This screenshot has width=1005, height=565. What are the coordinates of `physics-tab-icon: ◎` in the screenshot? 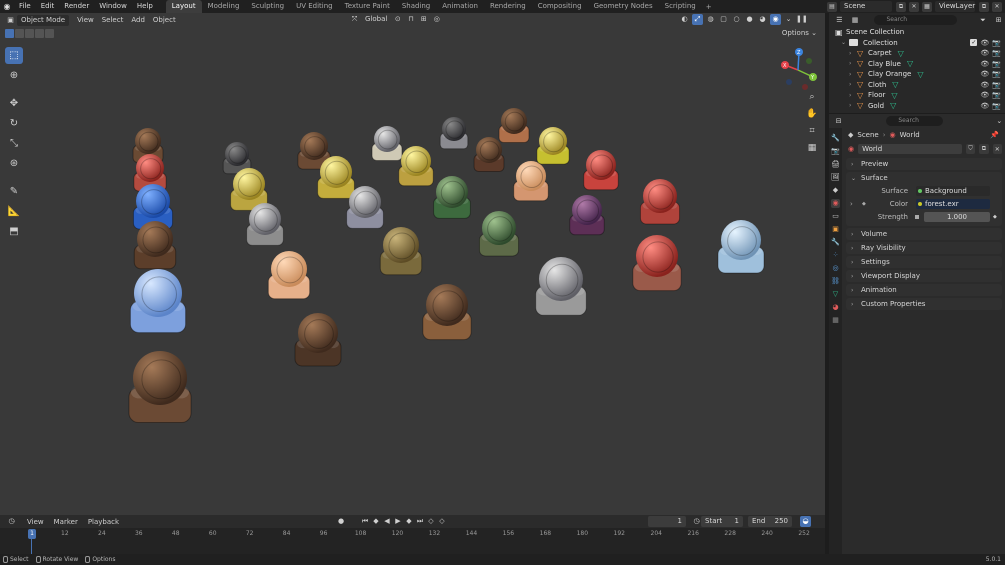 It's located at (835, 268).